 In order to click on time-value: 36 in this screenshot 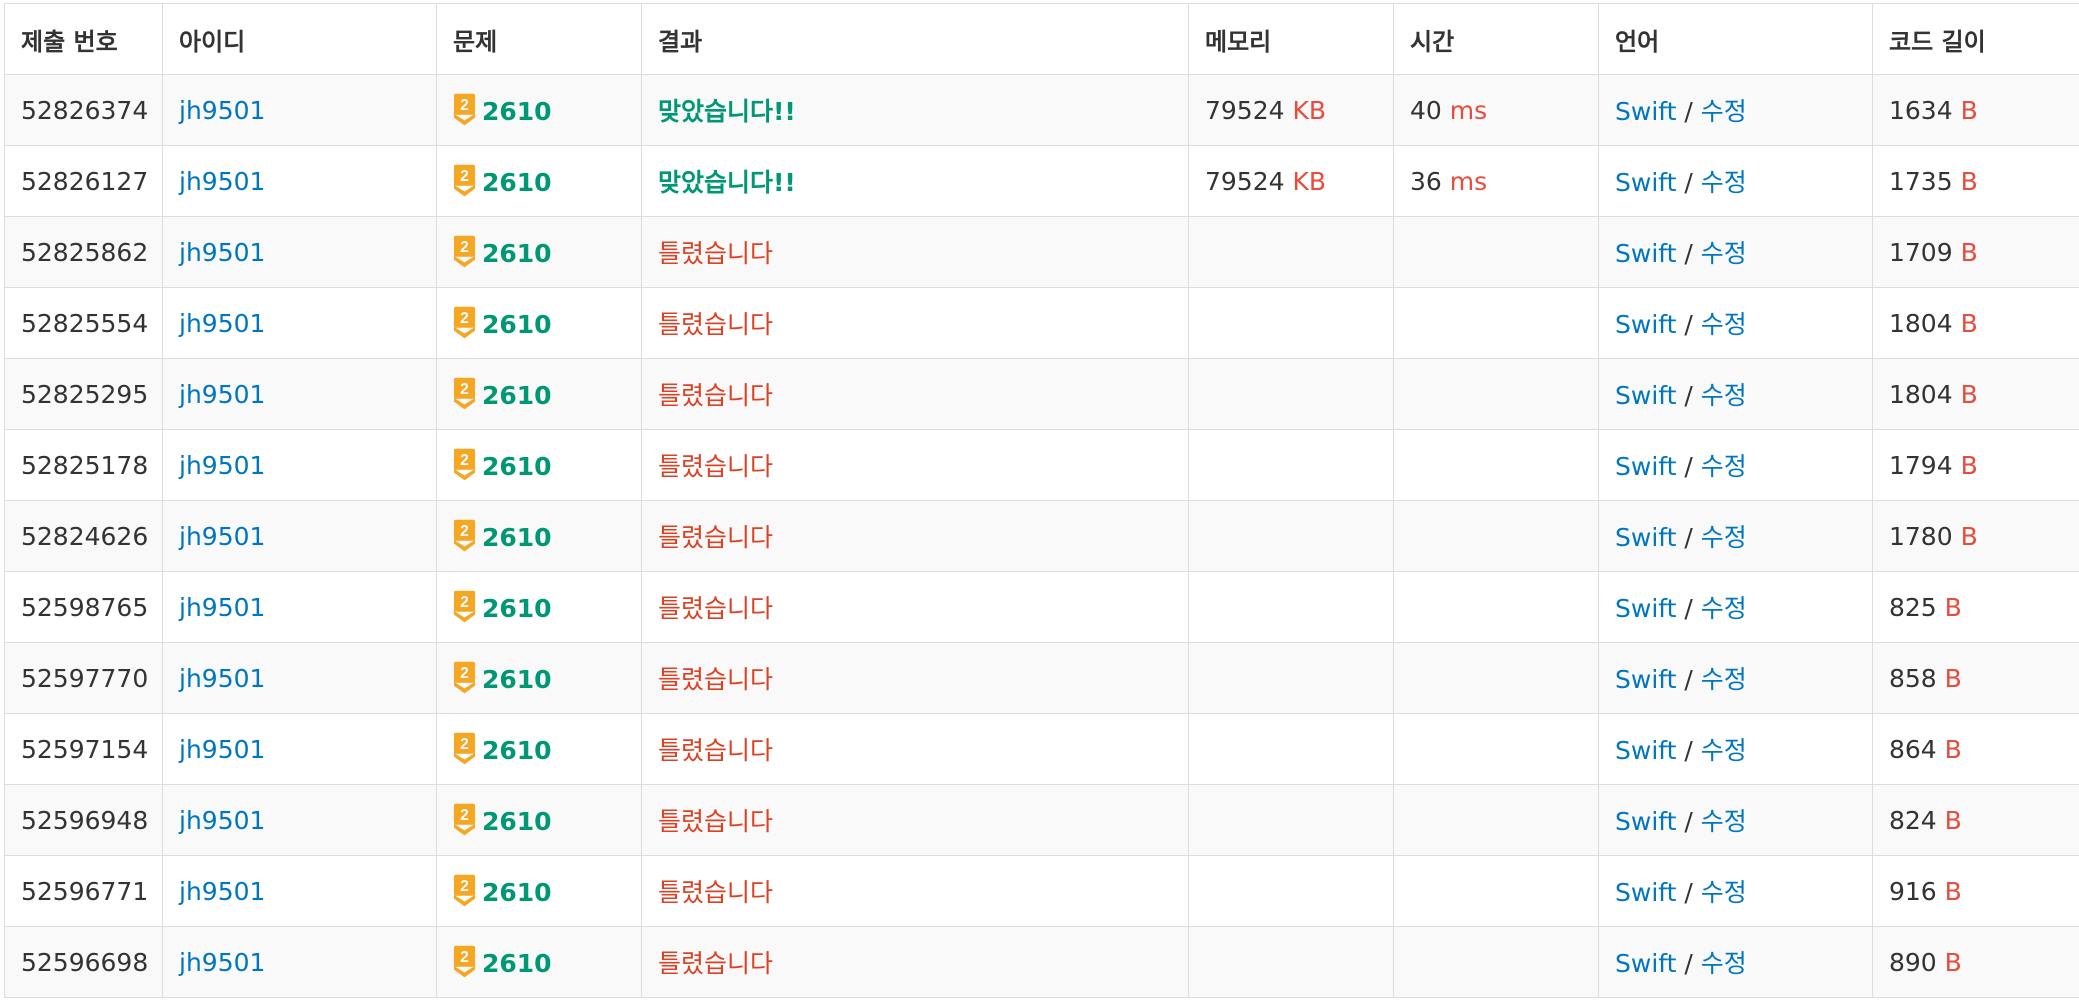, I will do `click(1426, 181)`.